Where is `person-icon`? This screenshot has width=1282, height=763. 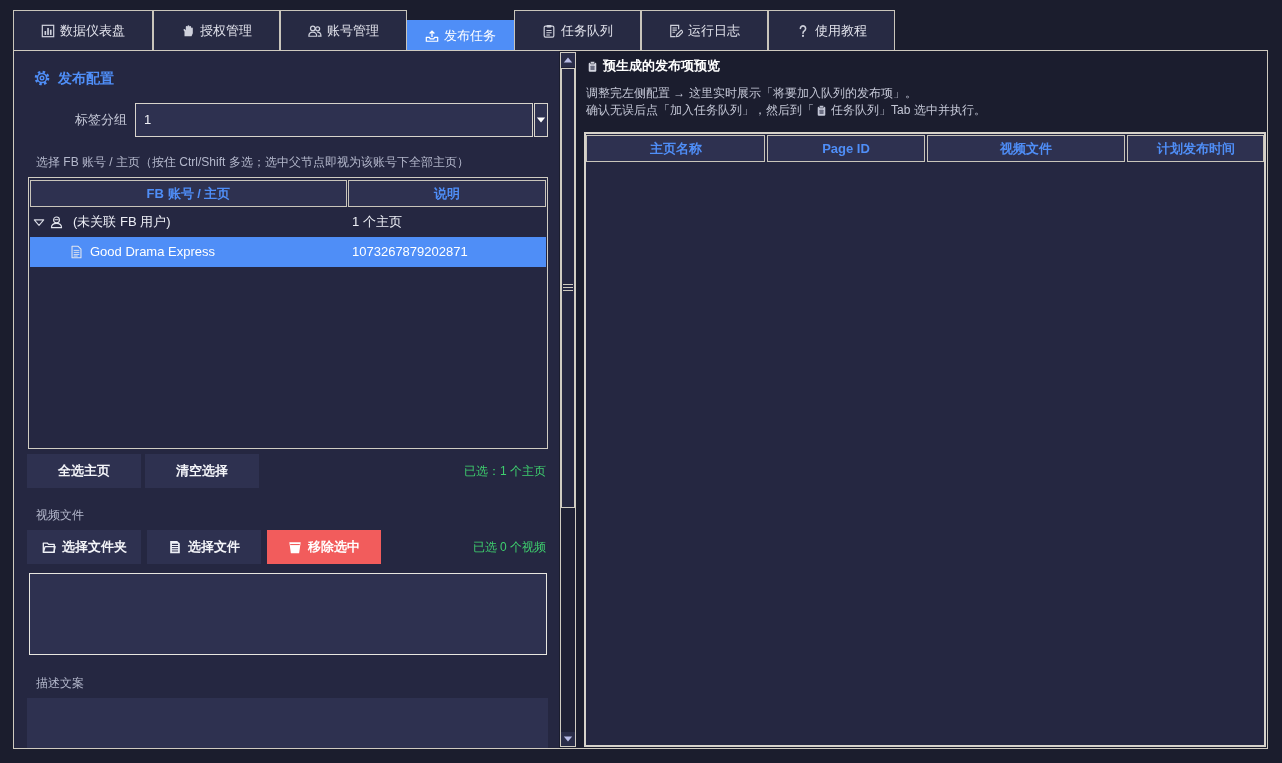
person-icon is located at coordinates (56, 222).